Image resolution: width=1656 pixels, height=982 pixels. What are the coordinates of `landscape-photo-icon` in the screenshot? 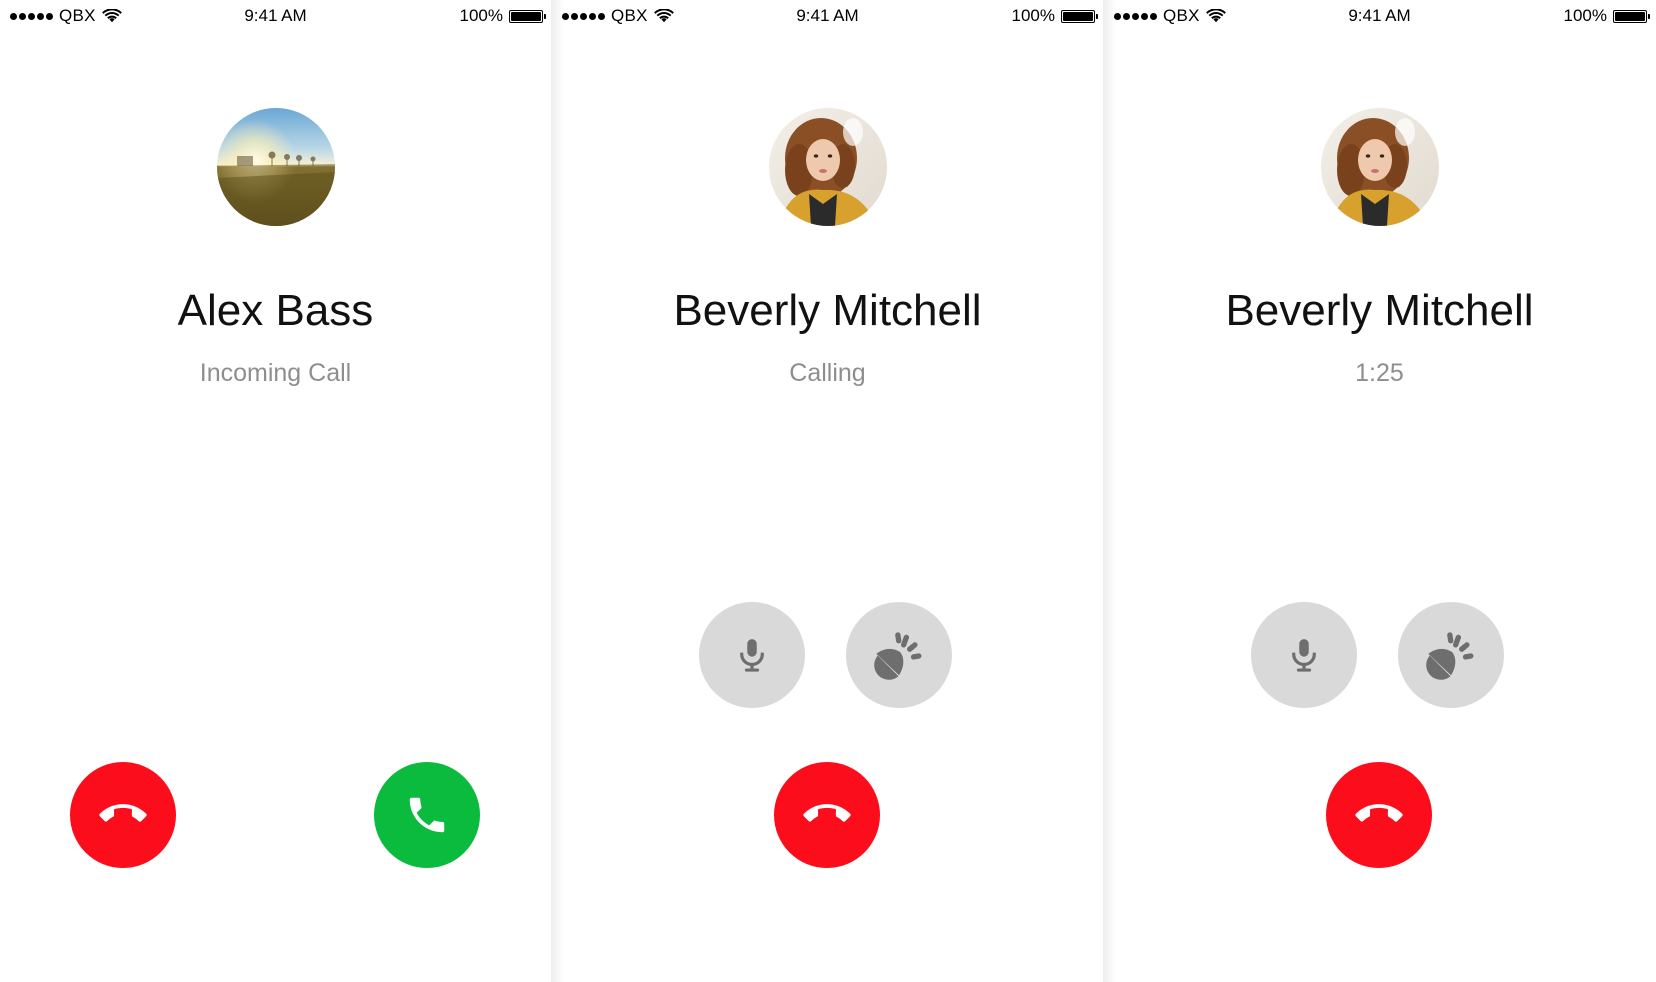 It's located at (275, 167).